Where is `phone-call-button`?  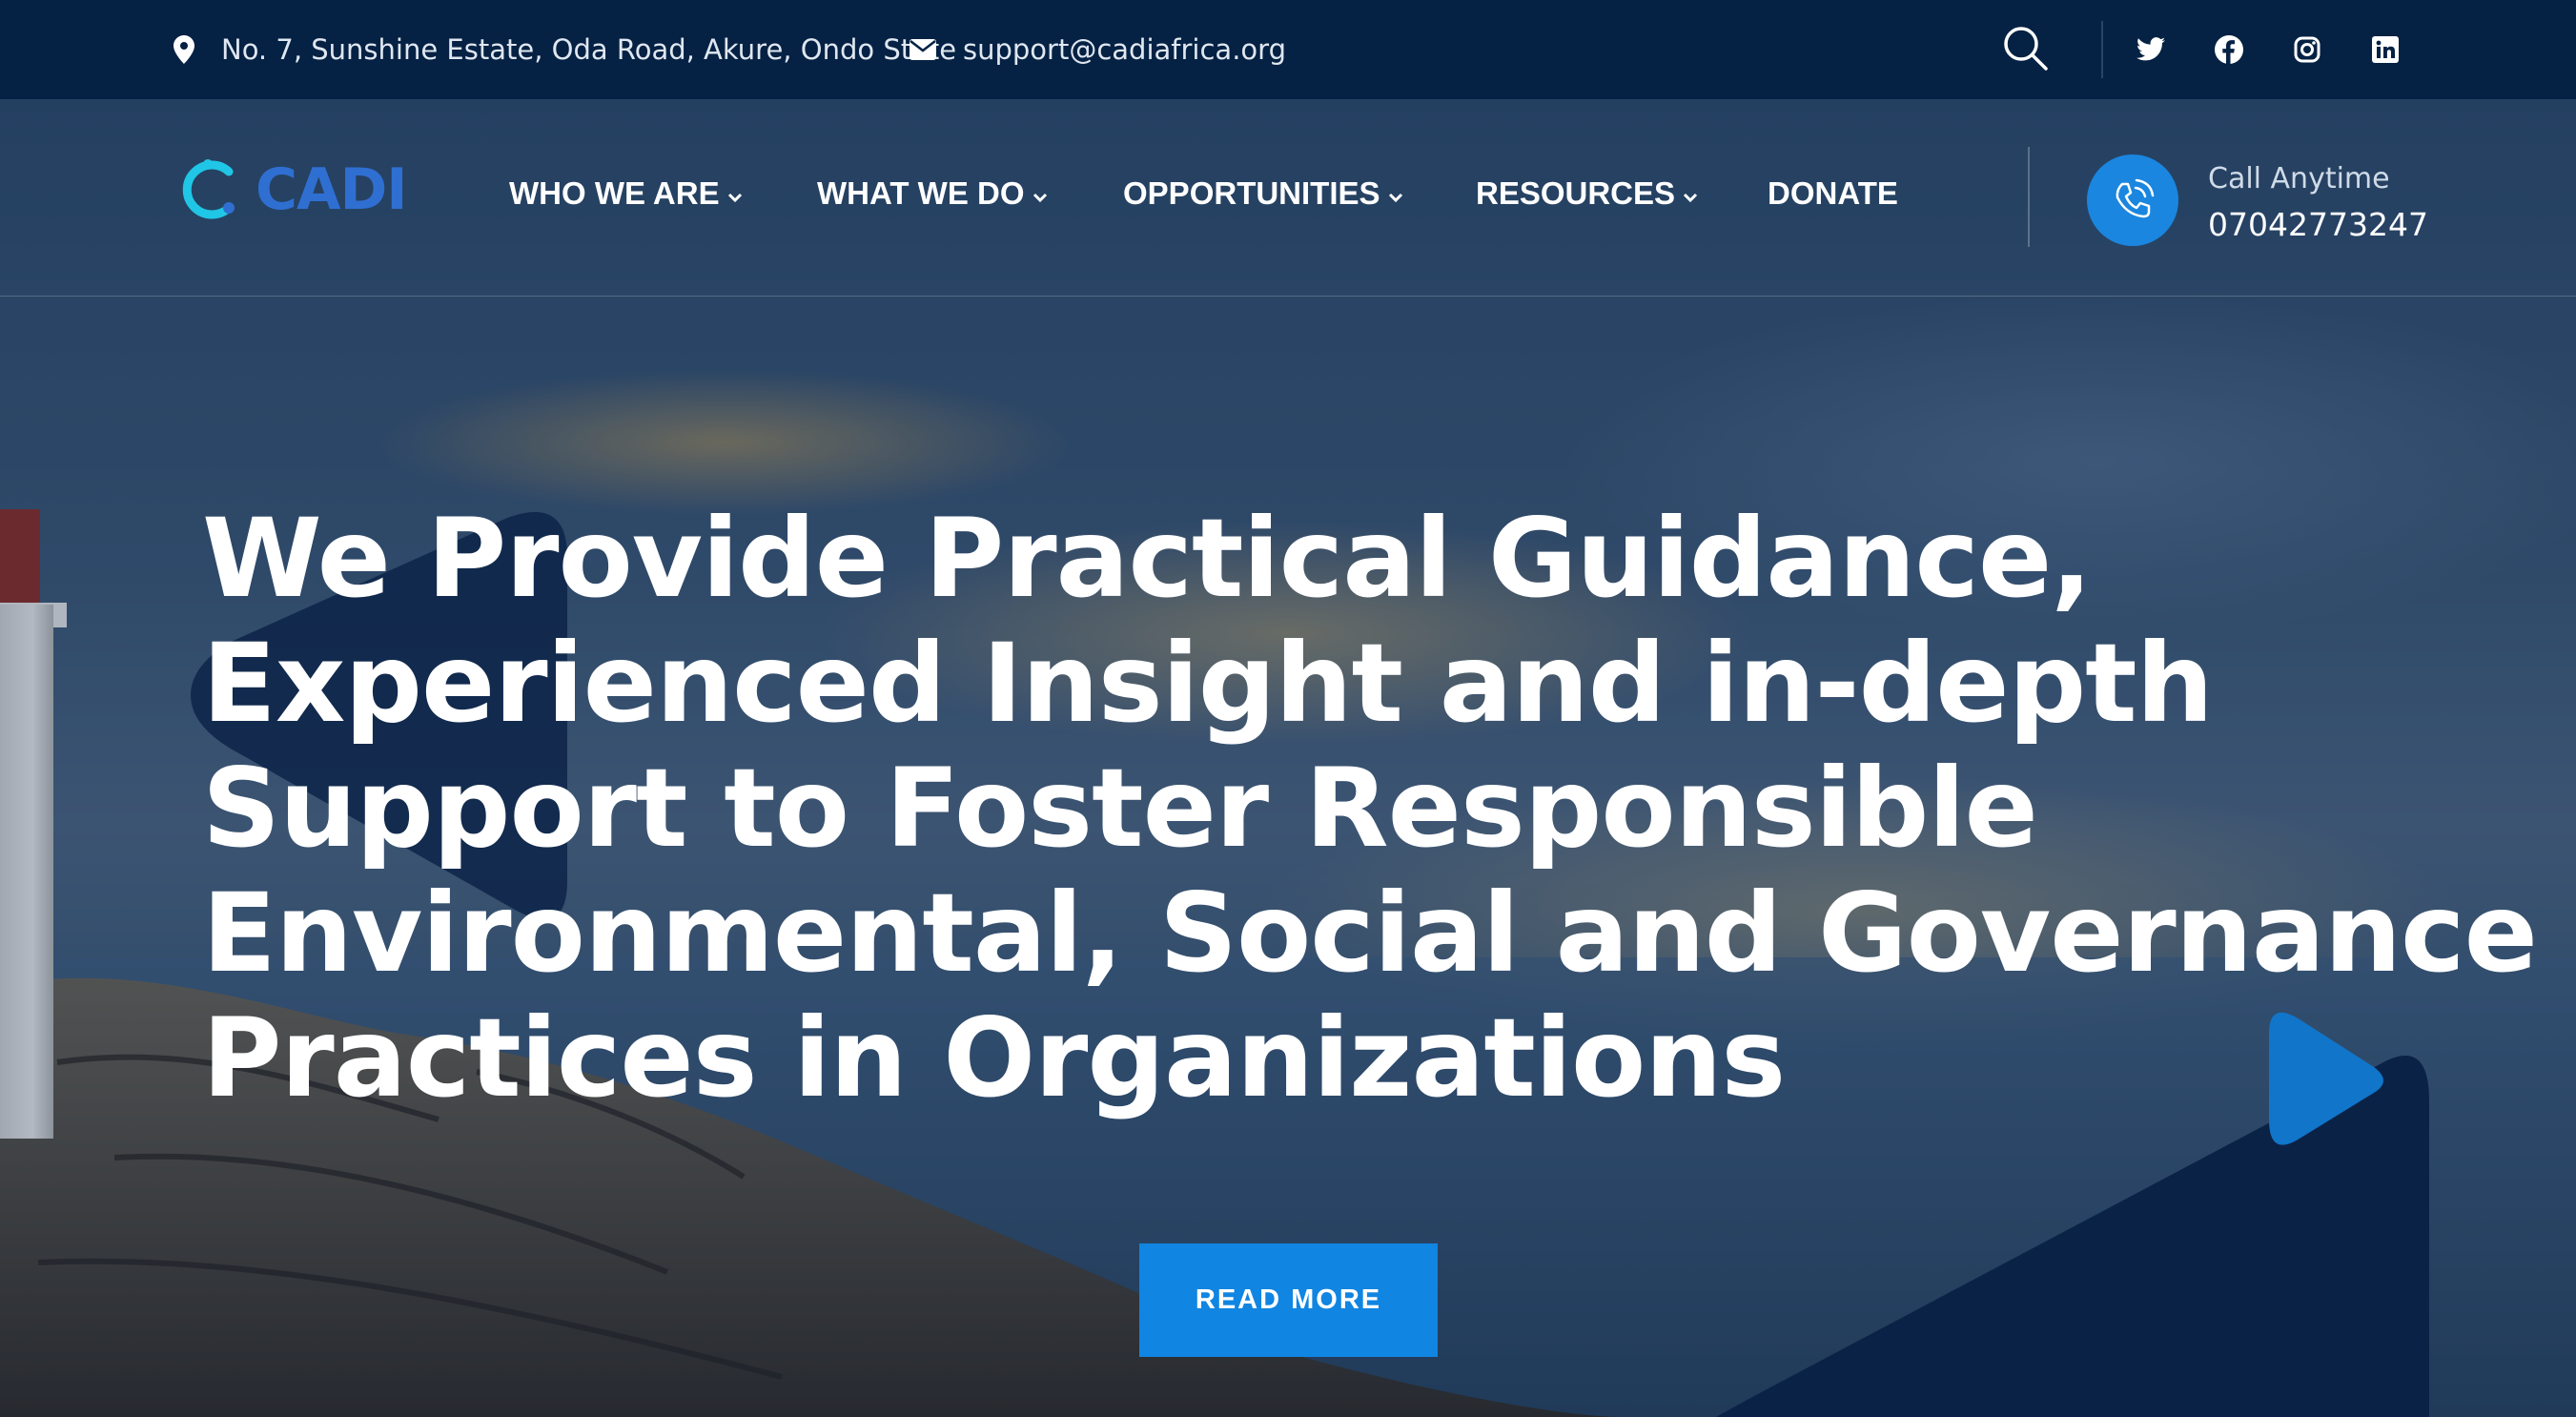
phone-call-button is located at coordinates (2132, 200).